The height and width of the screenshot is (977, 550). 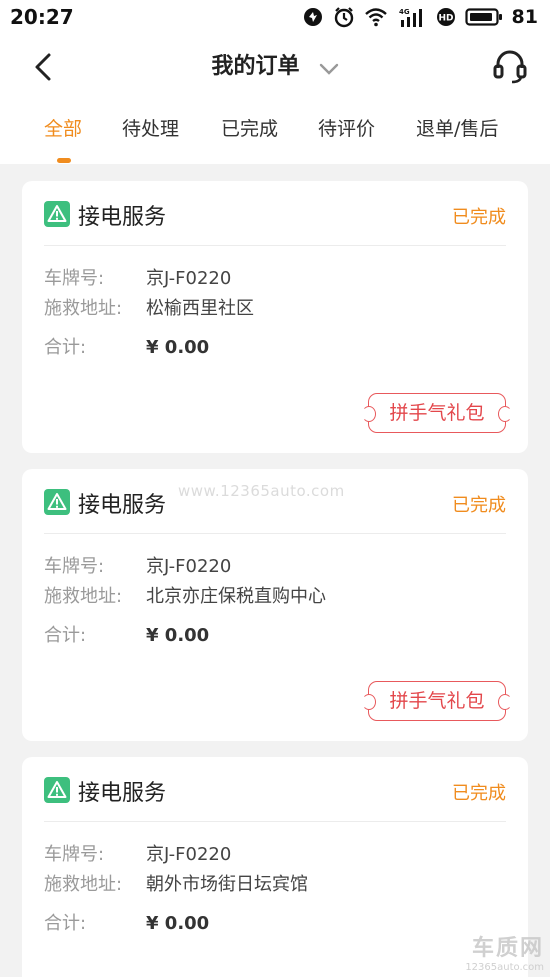 I want to click on address-value: 北京亦庄保税直购中心, so click(x=236, y=596).